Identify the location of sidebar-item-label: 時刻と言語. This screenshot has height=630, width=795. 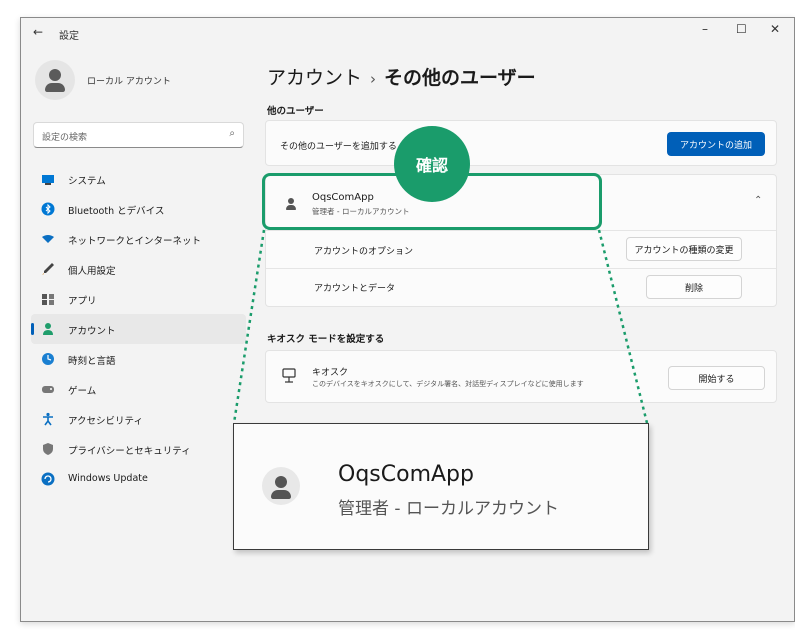
(92, 361).